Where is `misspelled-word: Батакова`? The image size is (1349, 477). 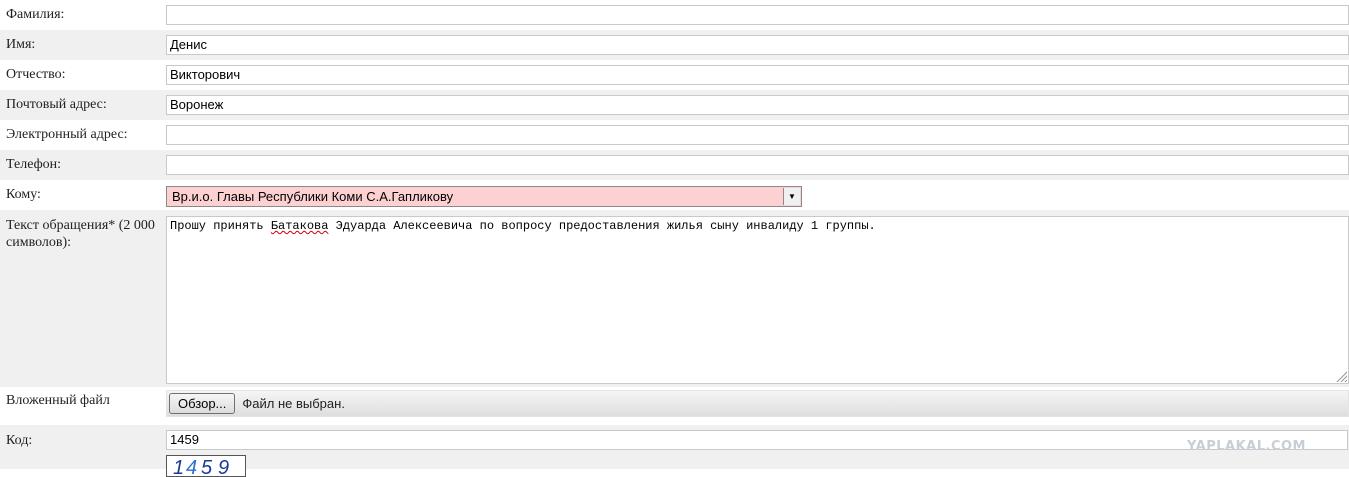 misspelled-word: Батакова is located at coordinates (299, 226).